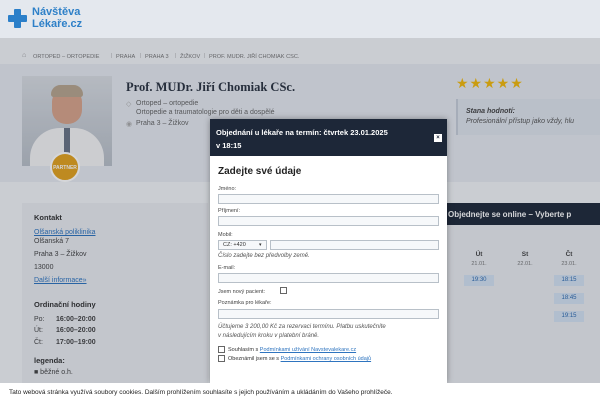 This screenshot has height=400, width=600. Describe the element at coordinates (328, 221) in the screenshot. I see `last-name-input` at that location.